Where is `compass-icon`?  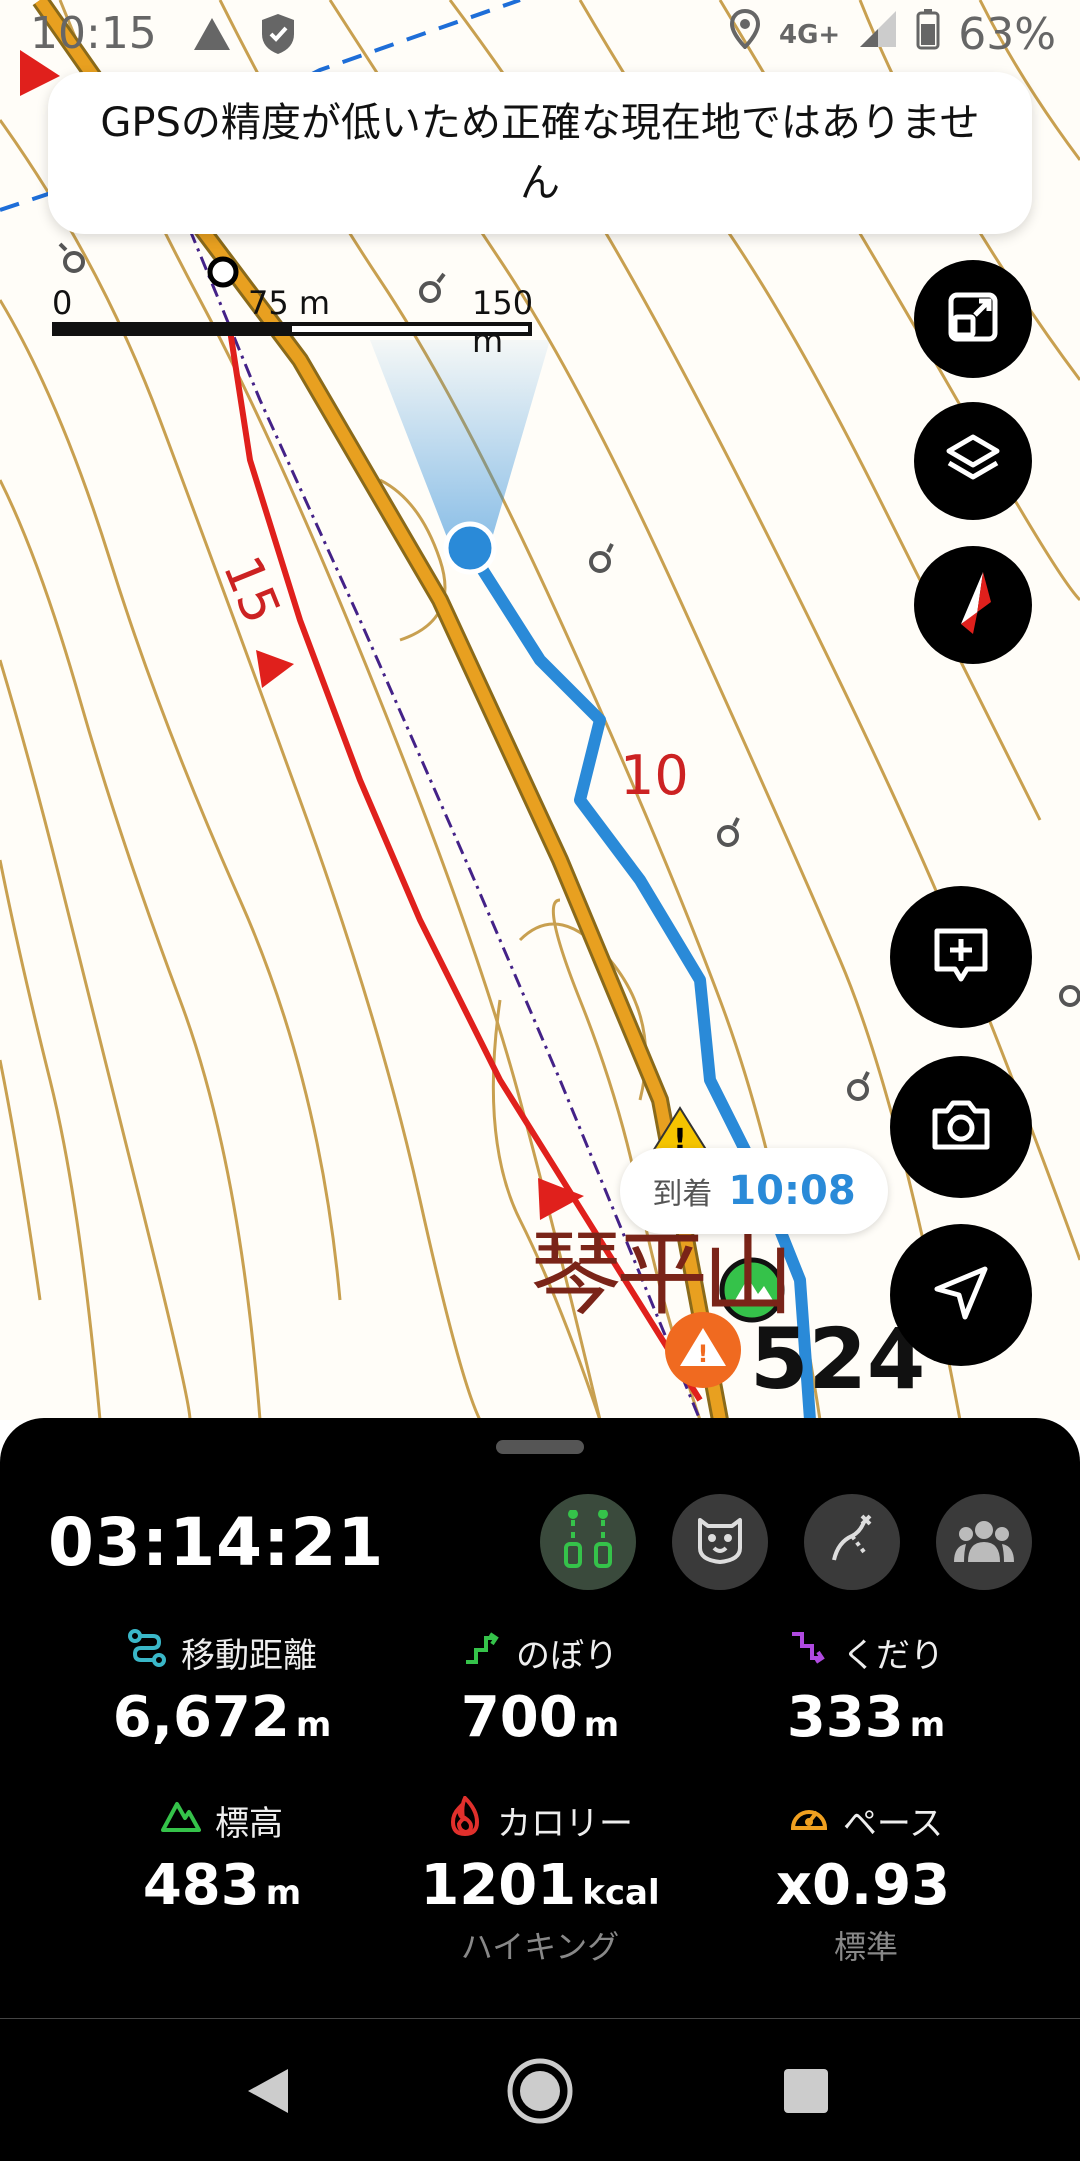 compass-icon is located at coordinates (973, 605).